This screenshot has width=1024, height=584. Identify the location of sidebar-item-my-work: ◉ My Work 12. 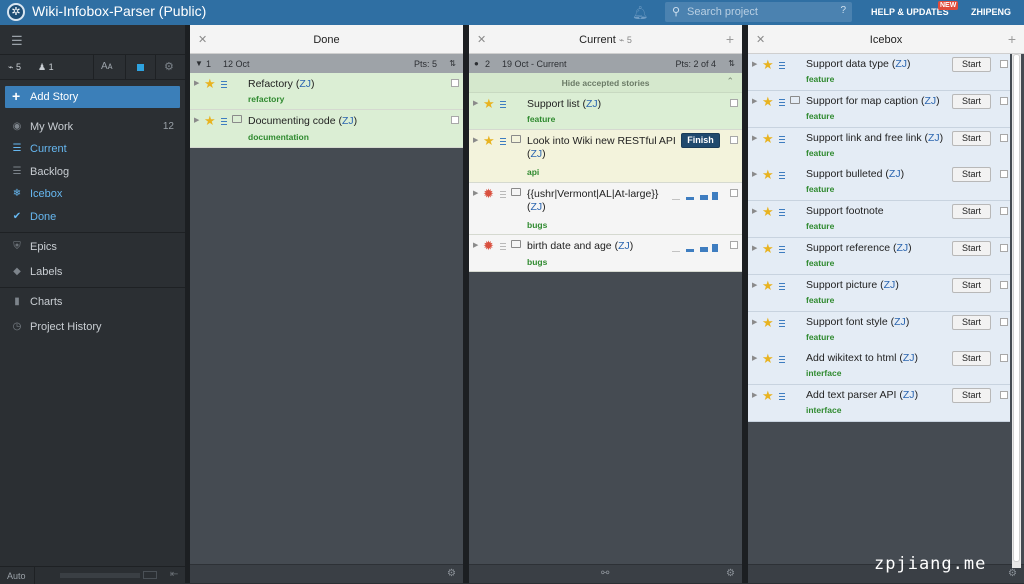
(92, 128).